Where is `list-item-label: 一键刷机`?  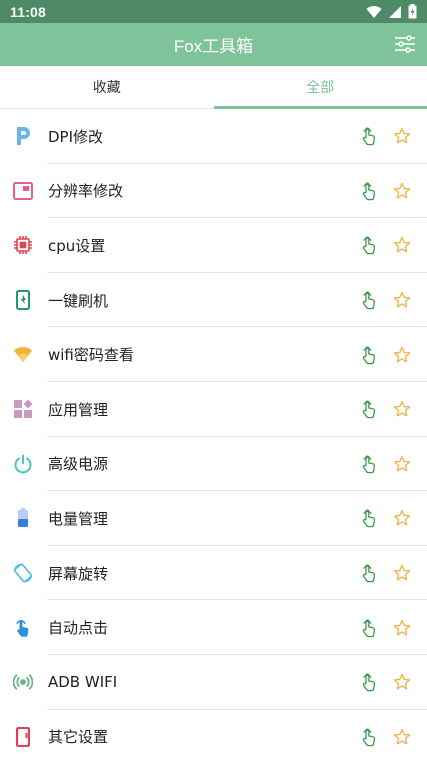
list-item-label: 一键刷机 is located at coordinates (78, 300).